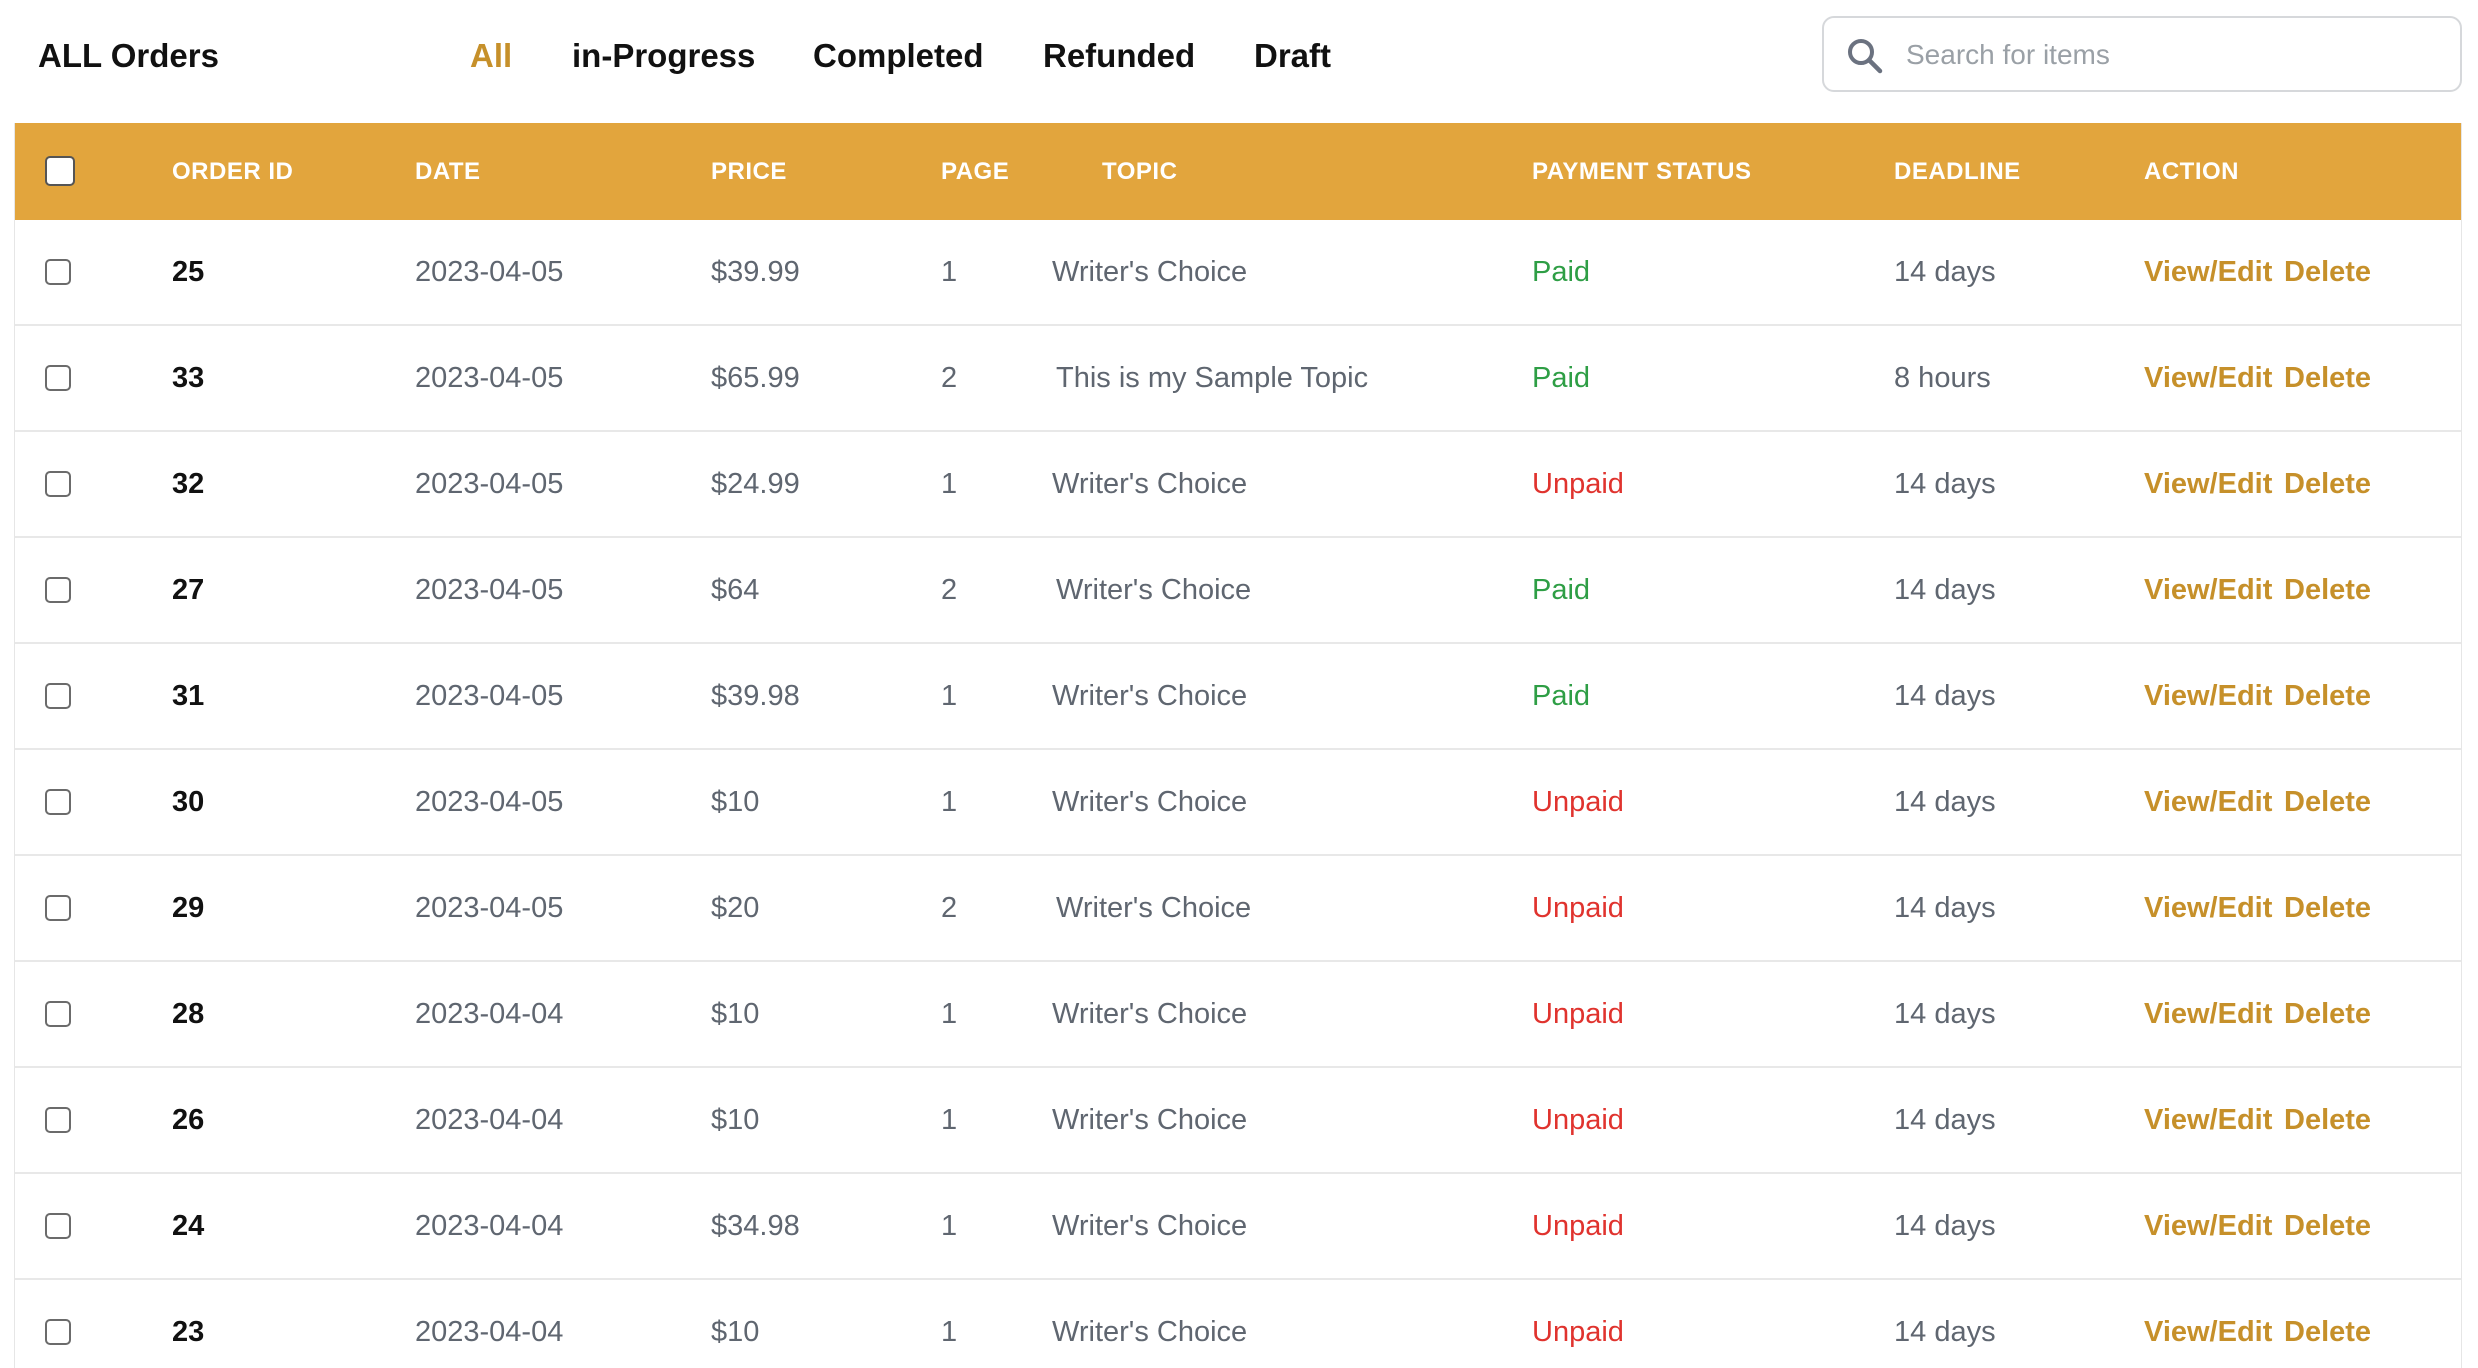 The width and height of the screenshot is (2478, 1368). Describe the element at coordinates (188, 1120) in the screenshot. I see `order-id-cell: 26` at that location.